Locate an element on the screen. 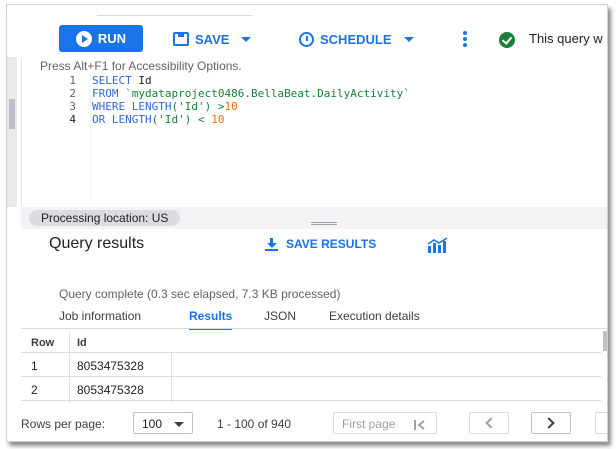 This screenshot has width=616, height=449. column-header-id: Id is located at coordinates (82, 343).